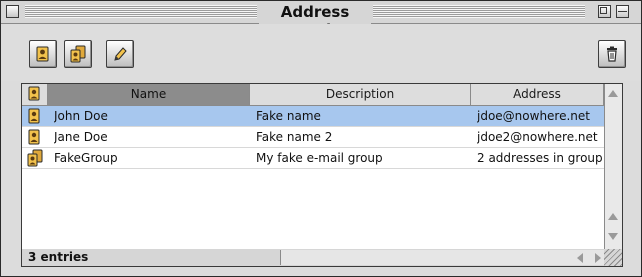 Image resolution: width=642 pixels, height=277 pixels. I want to click on header-address: Address, so click(537, 94).